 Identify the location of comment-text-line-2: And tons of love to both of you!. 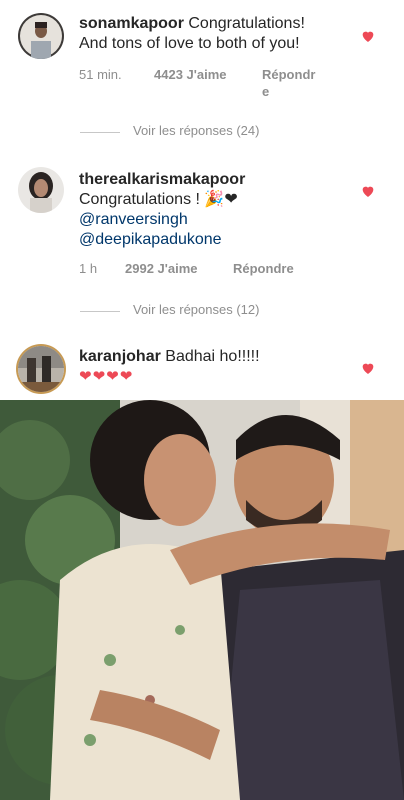
(189, 43).